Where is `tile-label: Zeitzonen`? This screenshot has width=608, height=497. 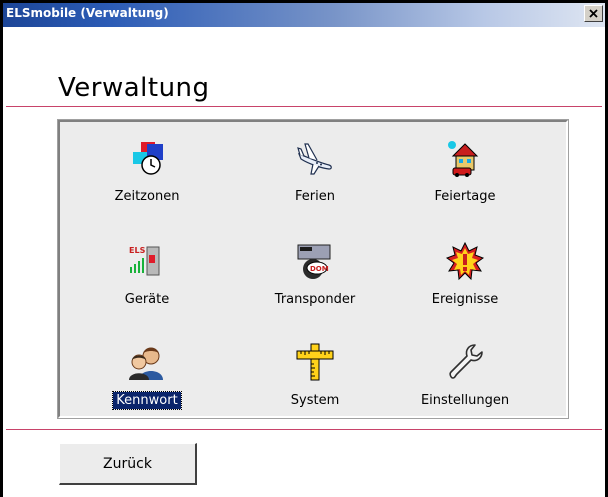 tile-label: Zeitzonen is located at coordinates (147, 196).